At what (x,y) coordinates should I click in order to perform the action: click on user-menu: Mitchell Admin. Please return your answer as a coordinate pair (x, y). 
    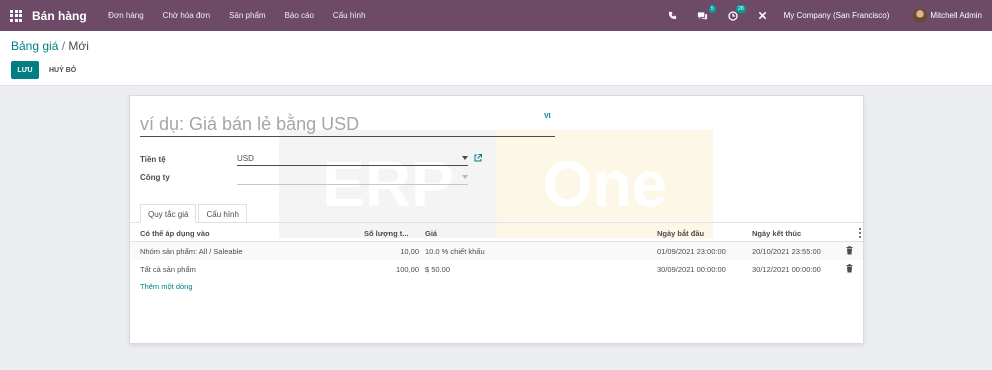
    Looking at the image, I should click on (956, 15).